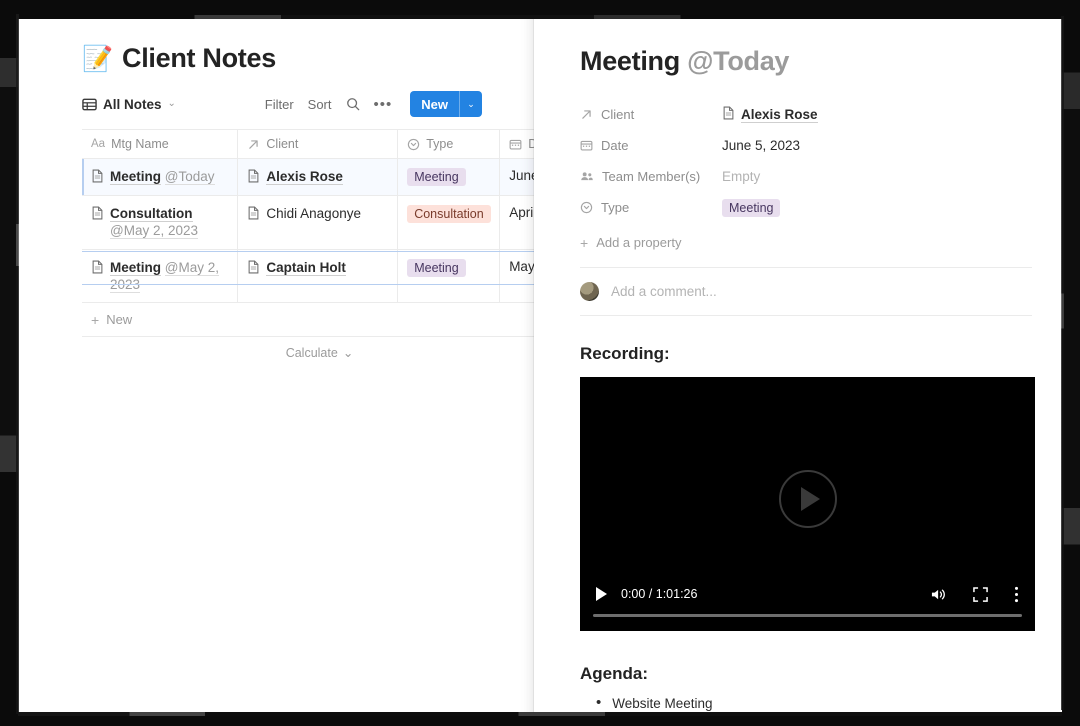 This screenshot has width=1080, height=726. Describe the element at coordinates (779, 114) in the screenshot. I see `property-value-label: Alexis Rose` at that location.